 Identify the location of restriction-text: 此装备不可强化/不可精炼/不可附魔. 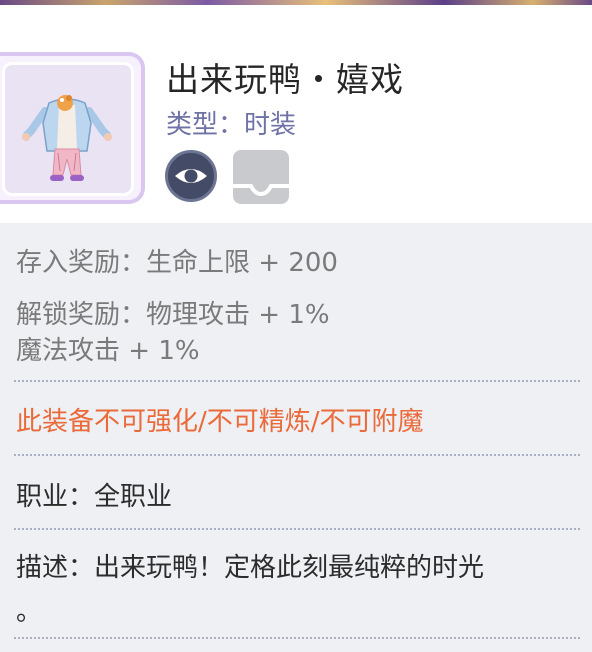
(220, 422).